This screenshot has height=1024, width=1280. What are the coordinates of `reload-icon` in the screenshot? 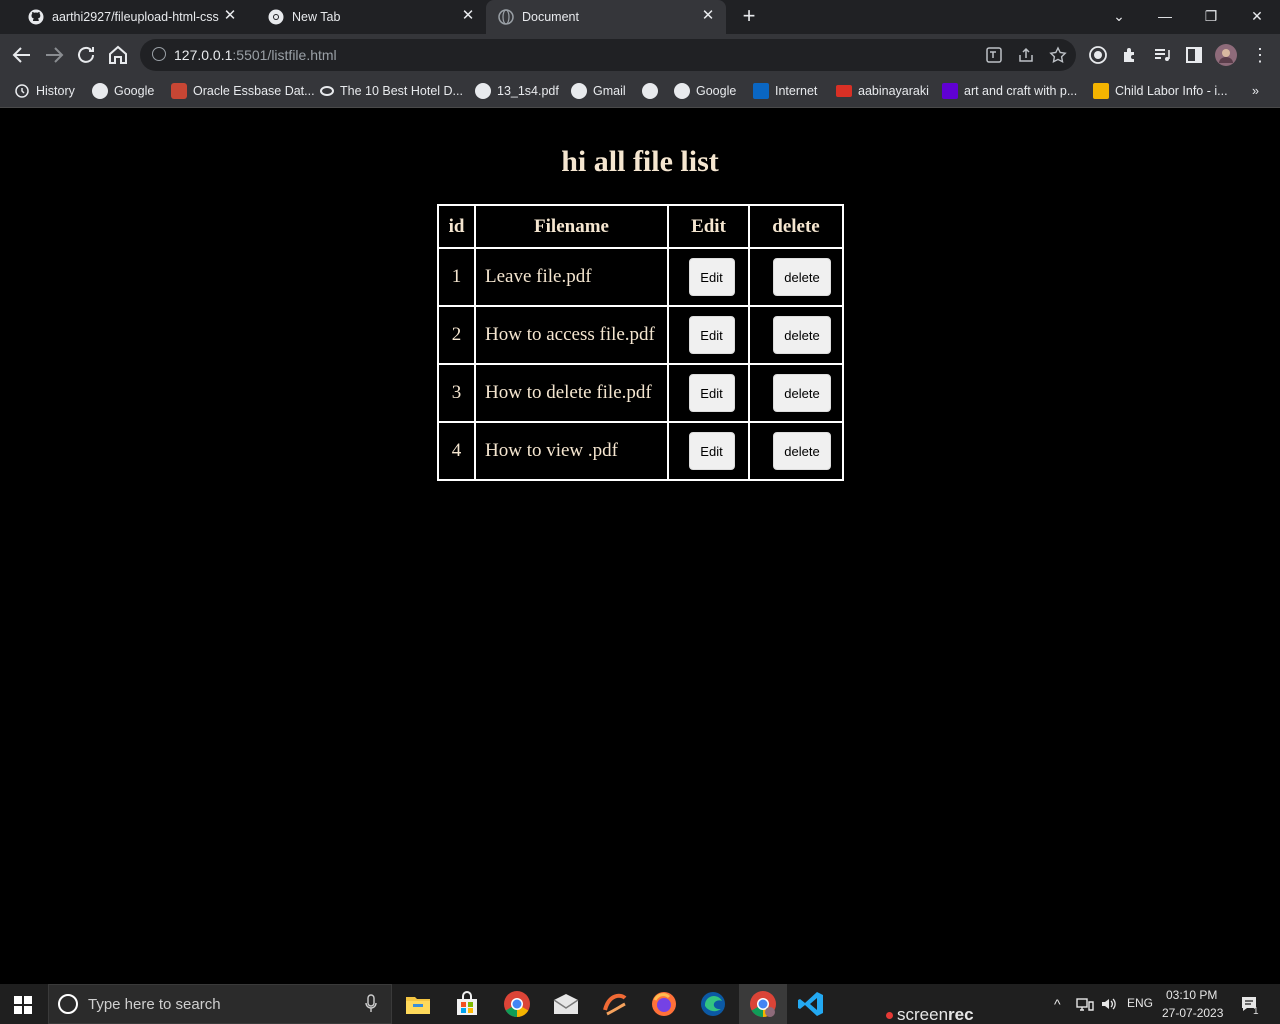 It's located at (86, 55).